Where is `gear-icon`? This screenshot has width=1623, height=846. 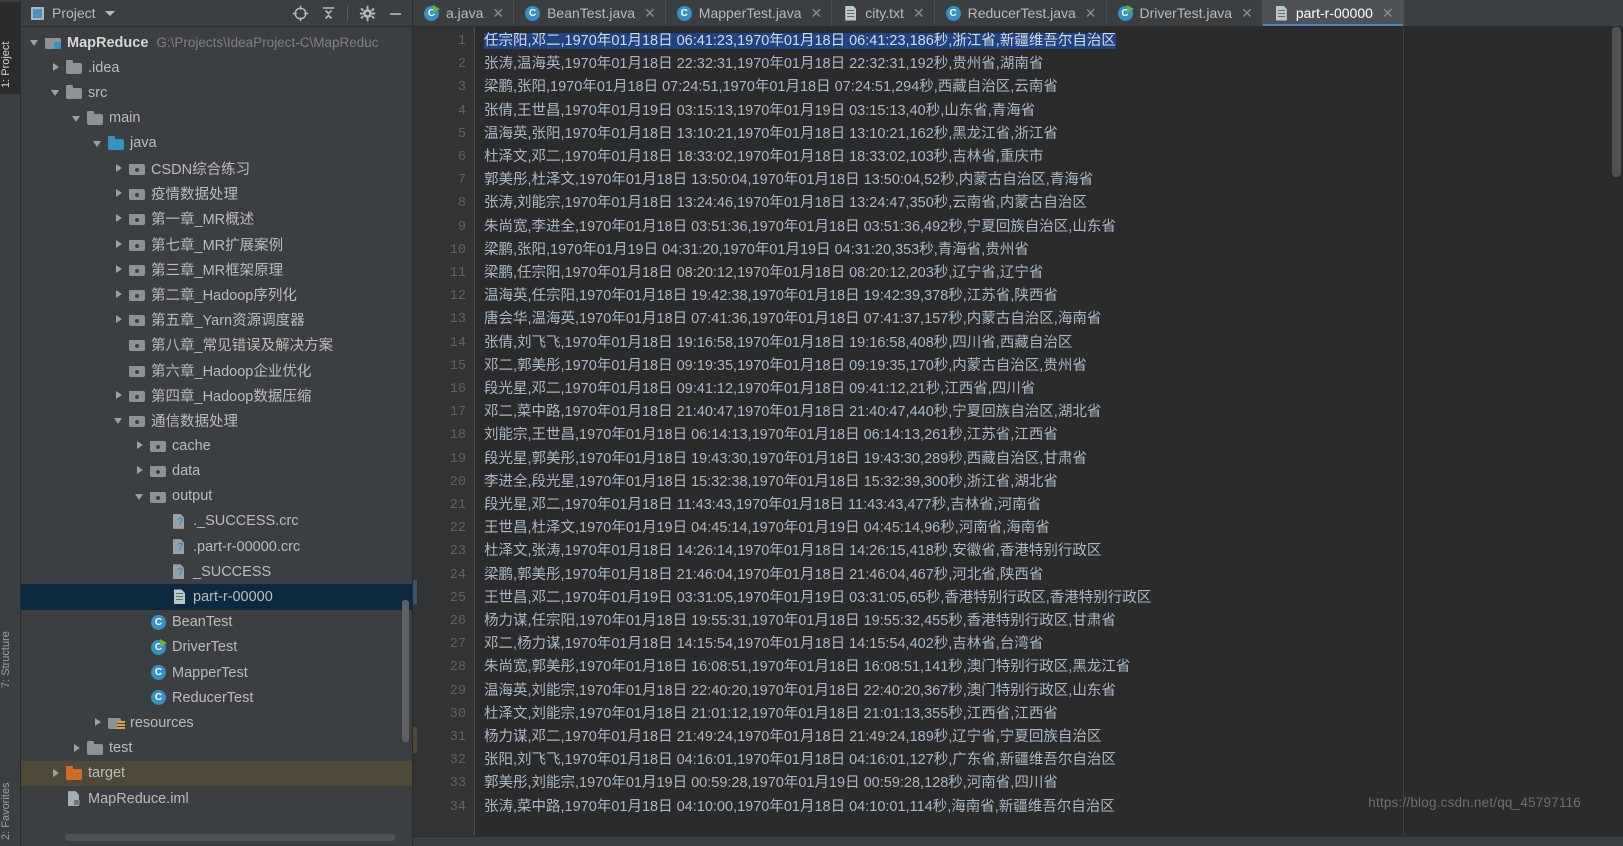 gear-icon is located at coordinates (367, 13).